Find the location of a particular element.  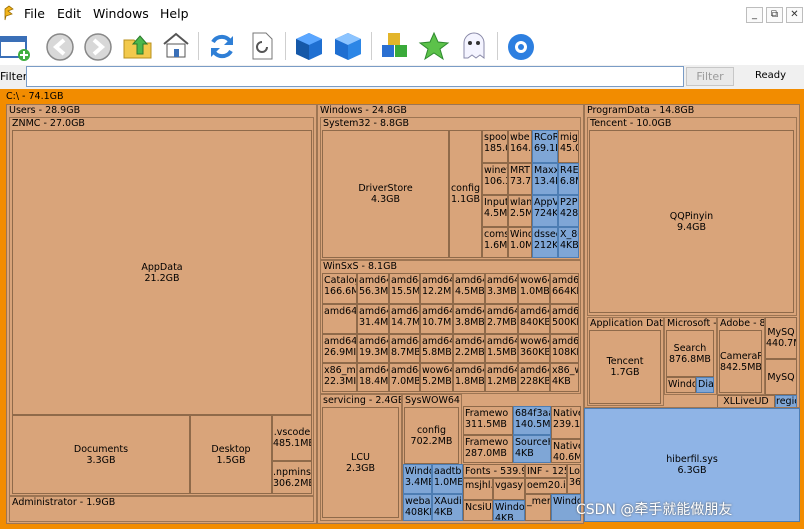

sxsgrid-cell: amd64 4.5MB is located at coordinates (469, 288).